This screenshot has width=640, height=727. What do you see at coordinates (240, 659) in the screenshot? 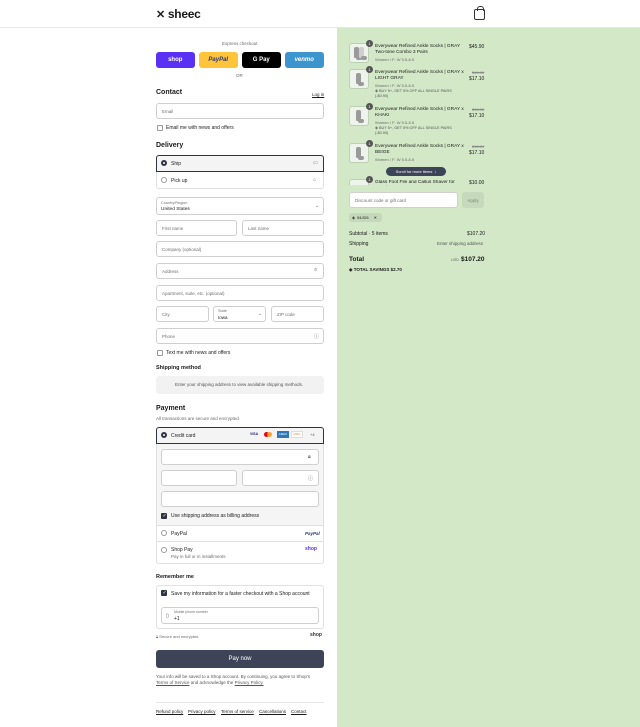
I see `pay-now-button: Pay now` at bounding box center [240, 659].